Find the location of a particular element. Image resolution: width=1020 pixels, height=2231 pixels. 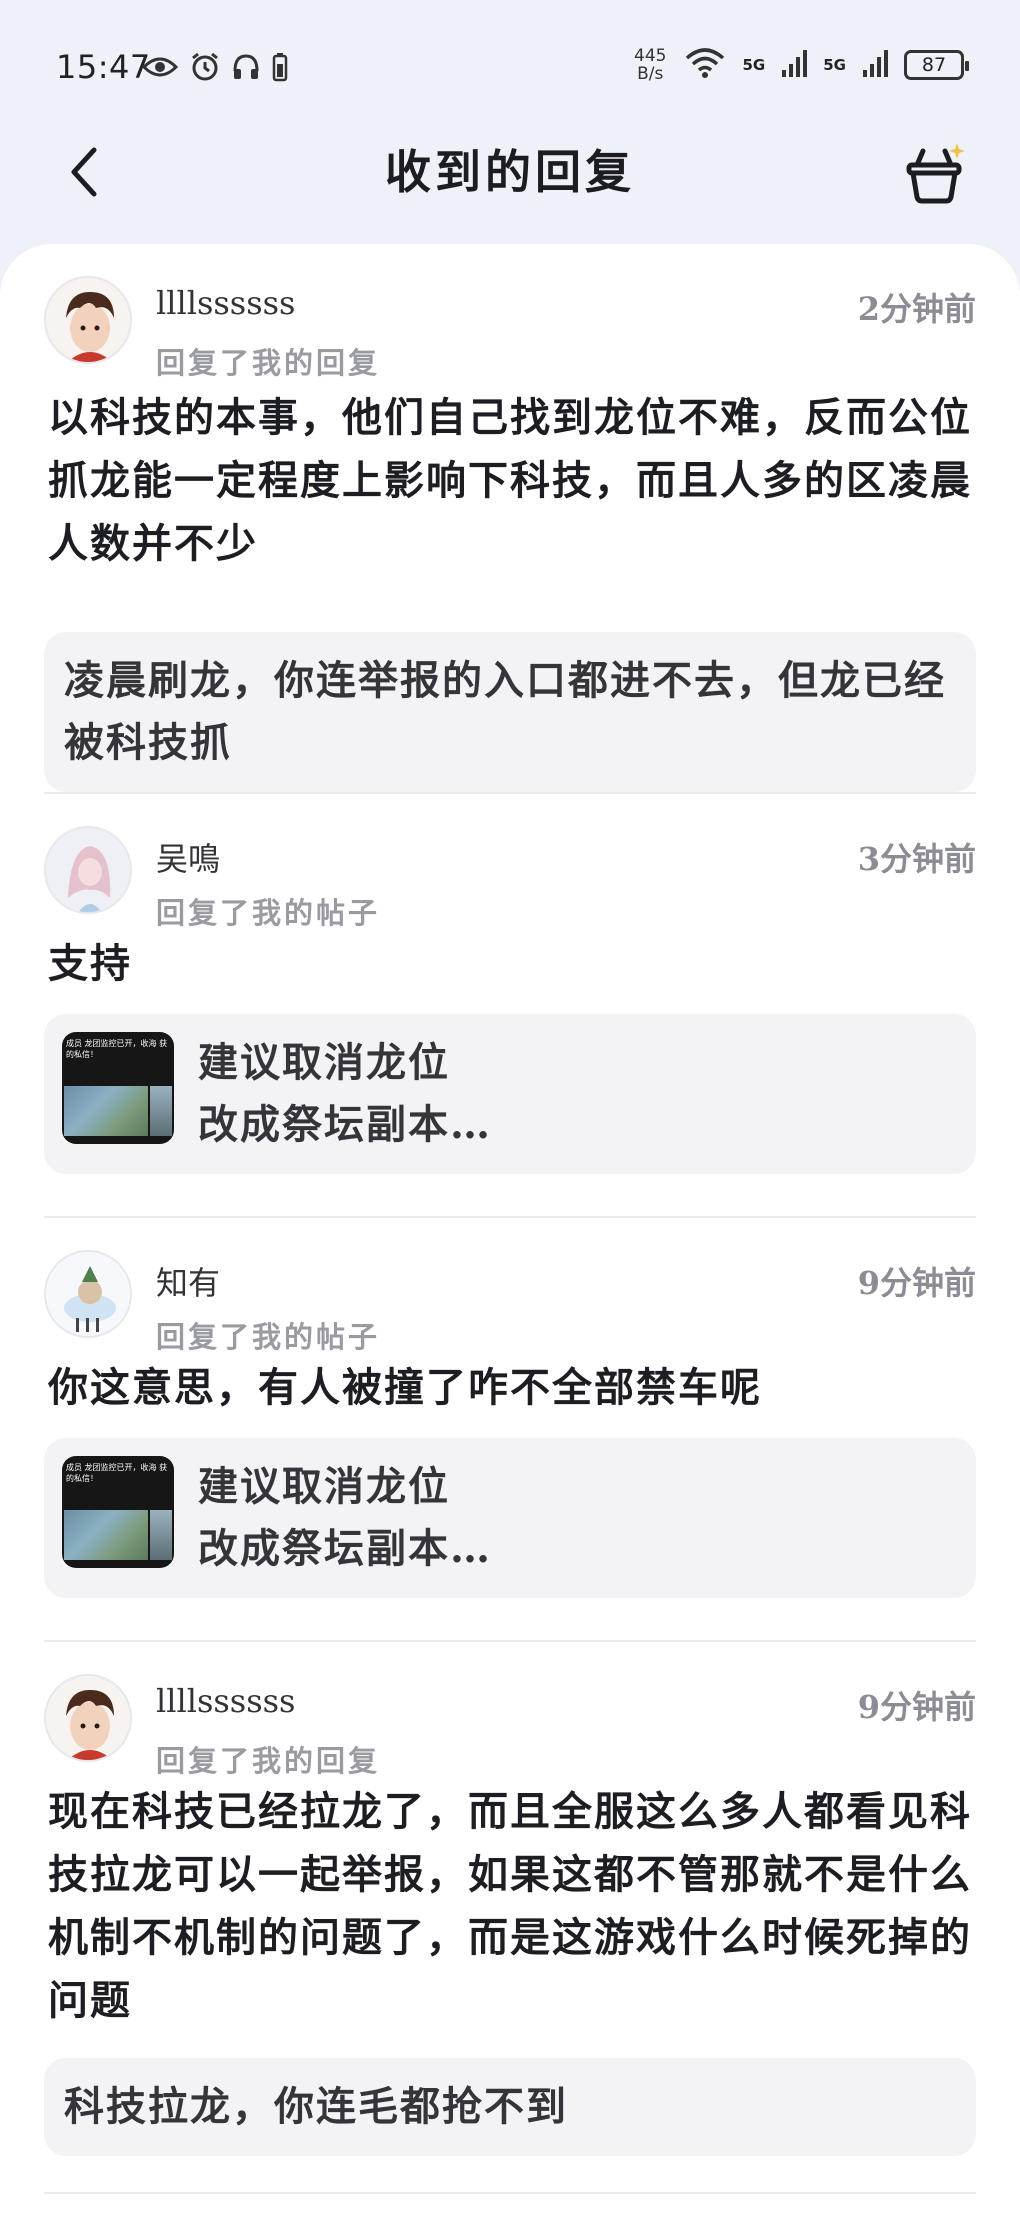

net-speed: 445 B/s is located at coordinates (650, 65).